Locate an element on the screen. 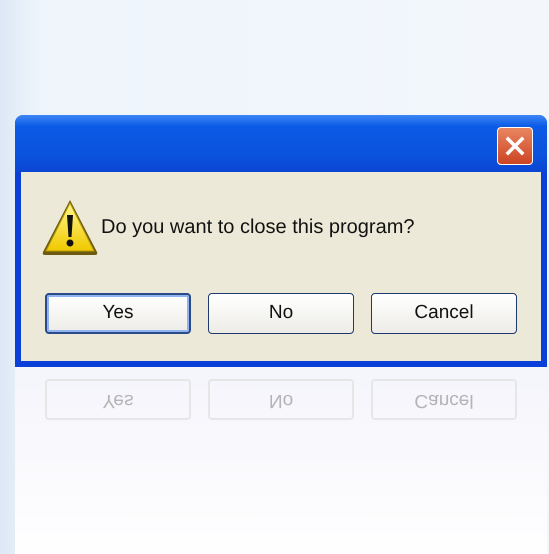 This screenshot has height=554, width=549. dialog-button: No is located at coordinates (281, 313).